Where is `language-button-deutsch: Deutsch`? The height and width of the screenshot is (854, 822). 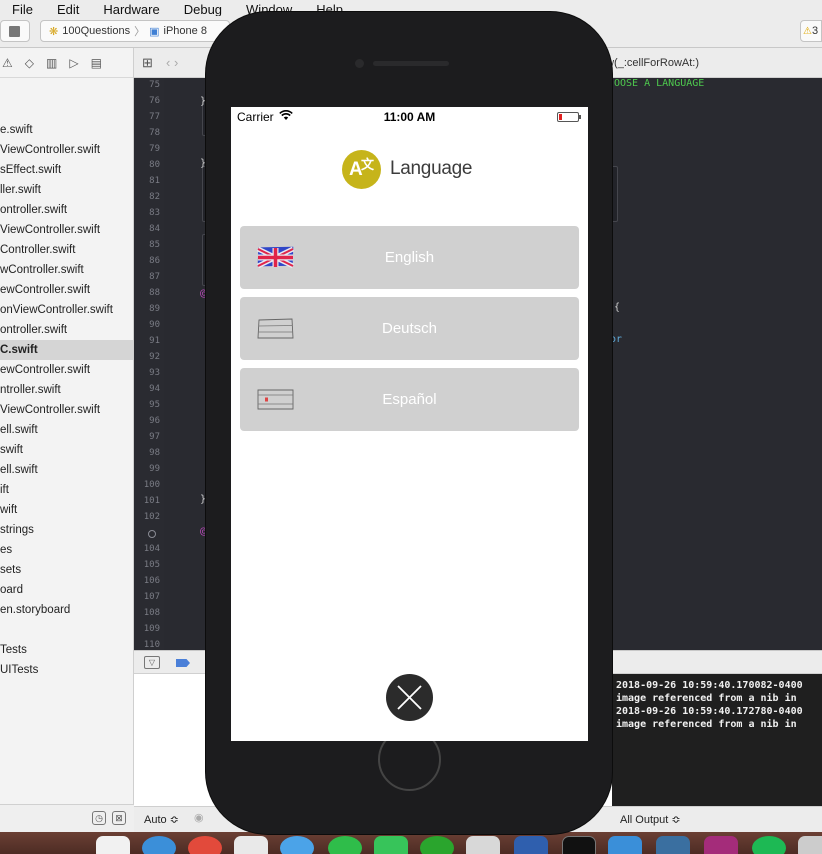 language-button-deutsch: Deutsch is located at coordinates (409, 328).